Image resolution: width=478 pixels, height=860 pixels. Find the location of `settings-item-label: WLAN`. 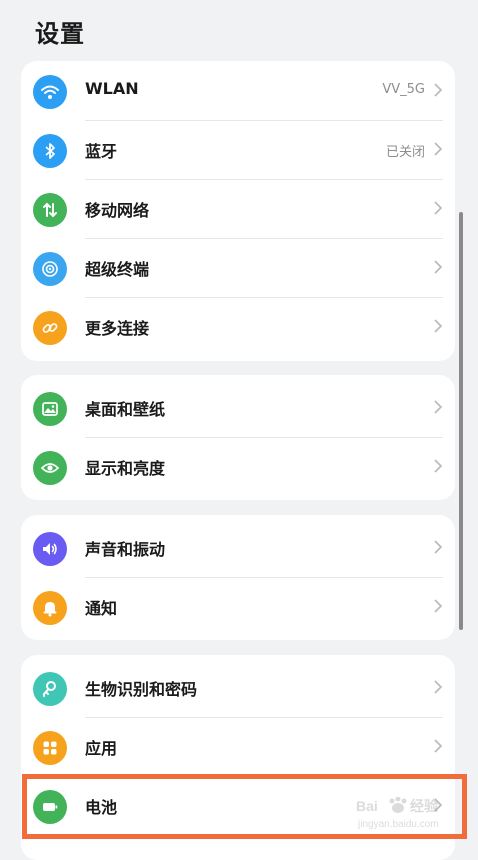

settings-item-label: WLAN is located at coordinates (112, 88).